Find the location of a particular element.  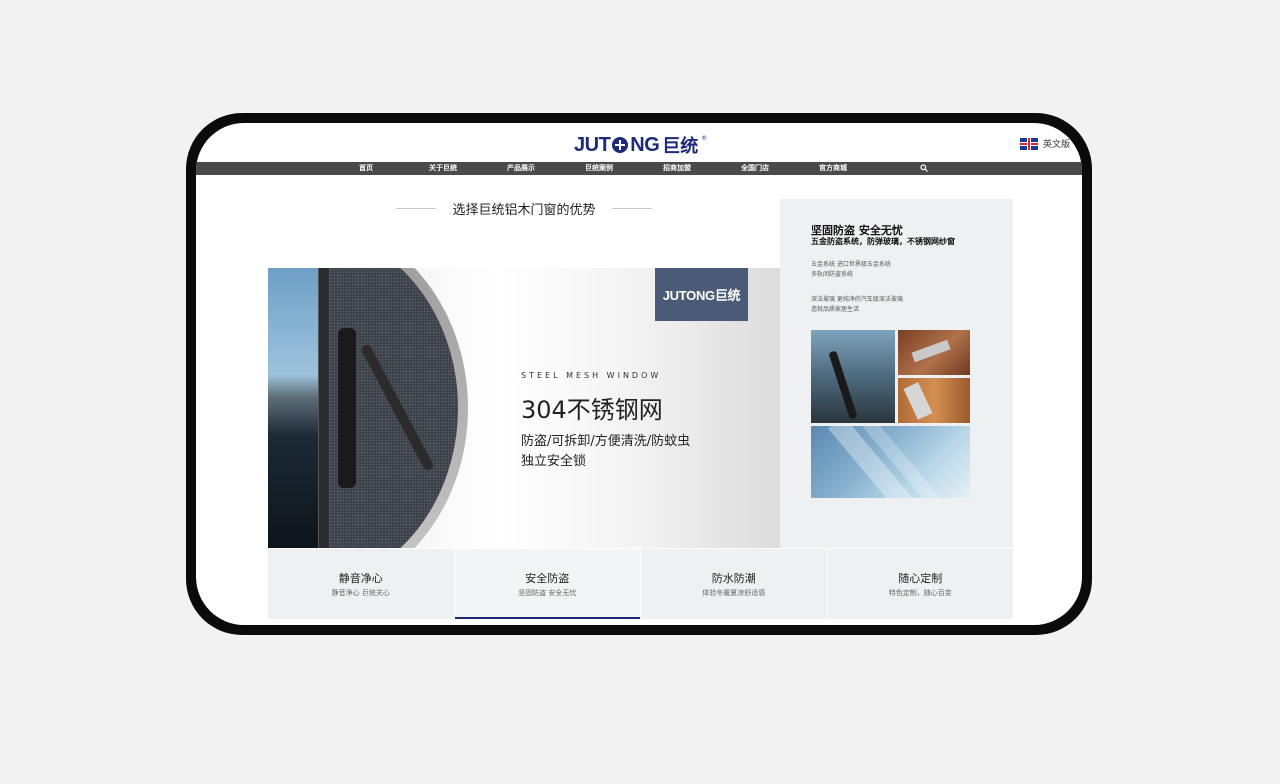

glass-thumbnail is located at coordinates (890, 462).